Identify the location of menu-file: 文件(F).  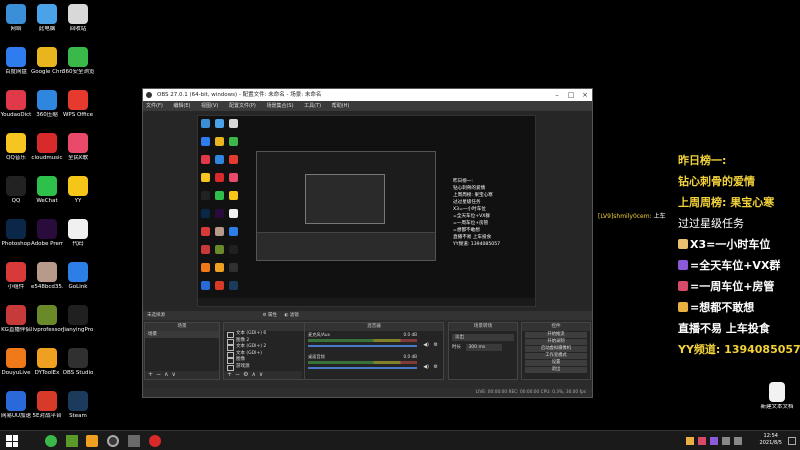
(154, 106).